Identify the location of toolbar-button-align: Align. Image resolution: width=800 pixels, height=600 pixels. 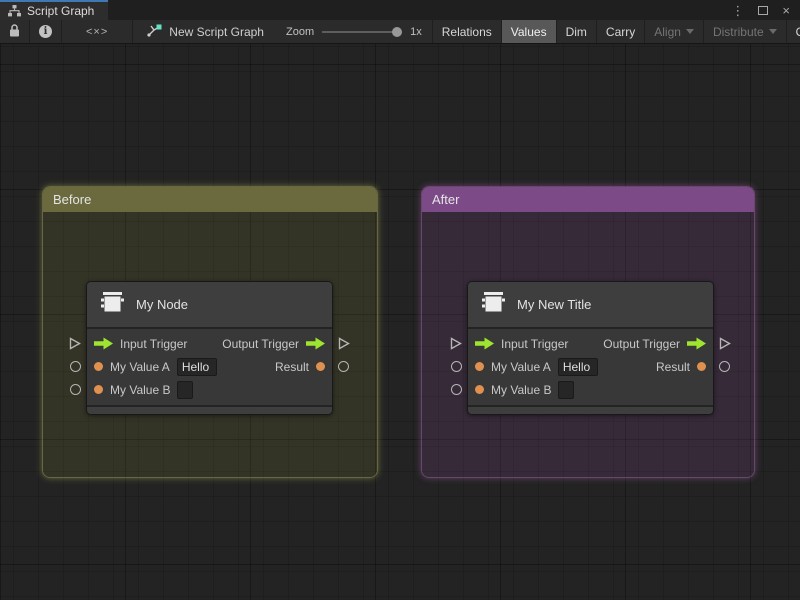
(673, 31).